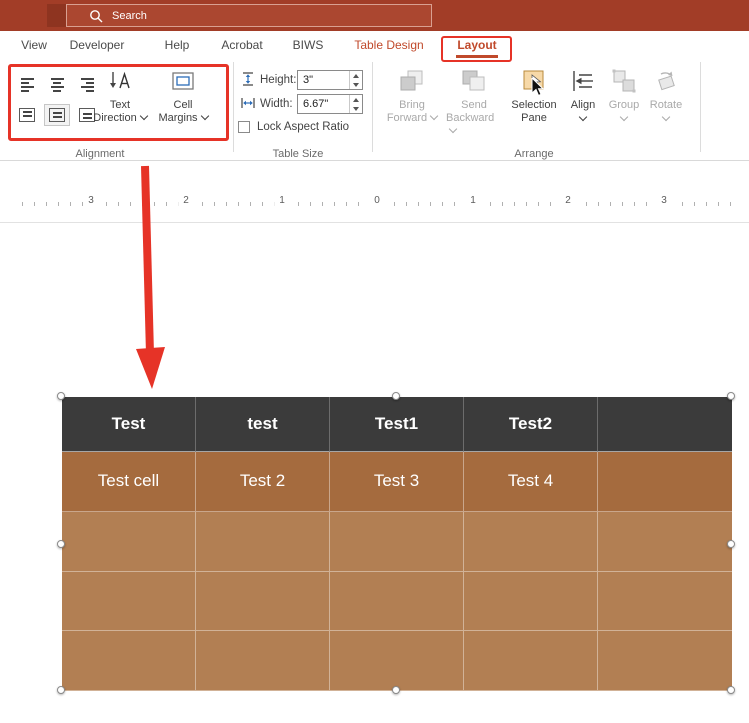 The width and height of the screenshot is (749, 723). I want to click on tab-acrobat: Acrobat, so click(242, 44).